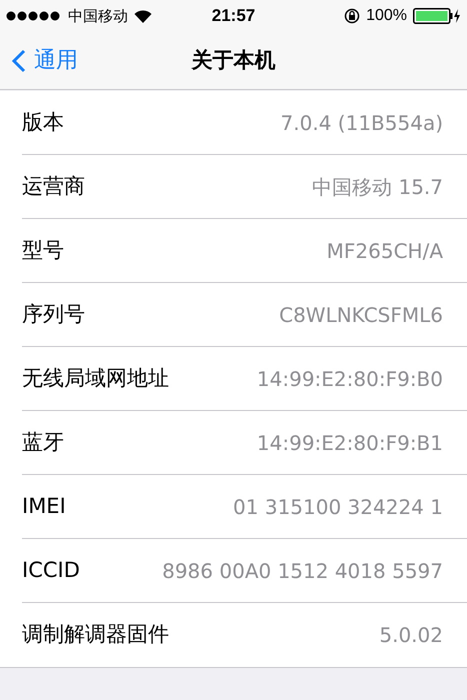  What do you see at coordinates (95, 634) in the screenshot?
I see `row-label: 调制解调器固件` at bounding box center [95, 634].